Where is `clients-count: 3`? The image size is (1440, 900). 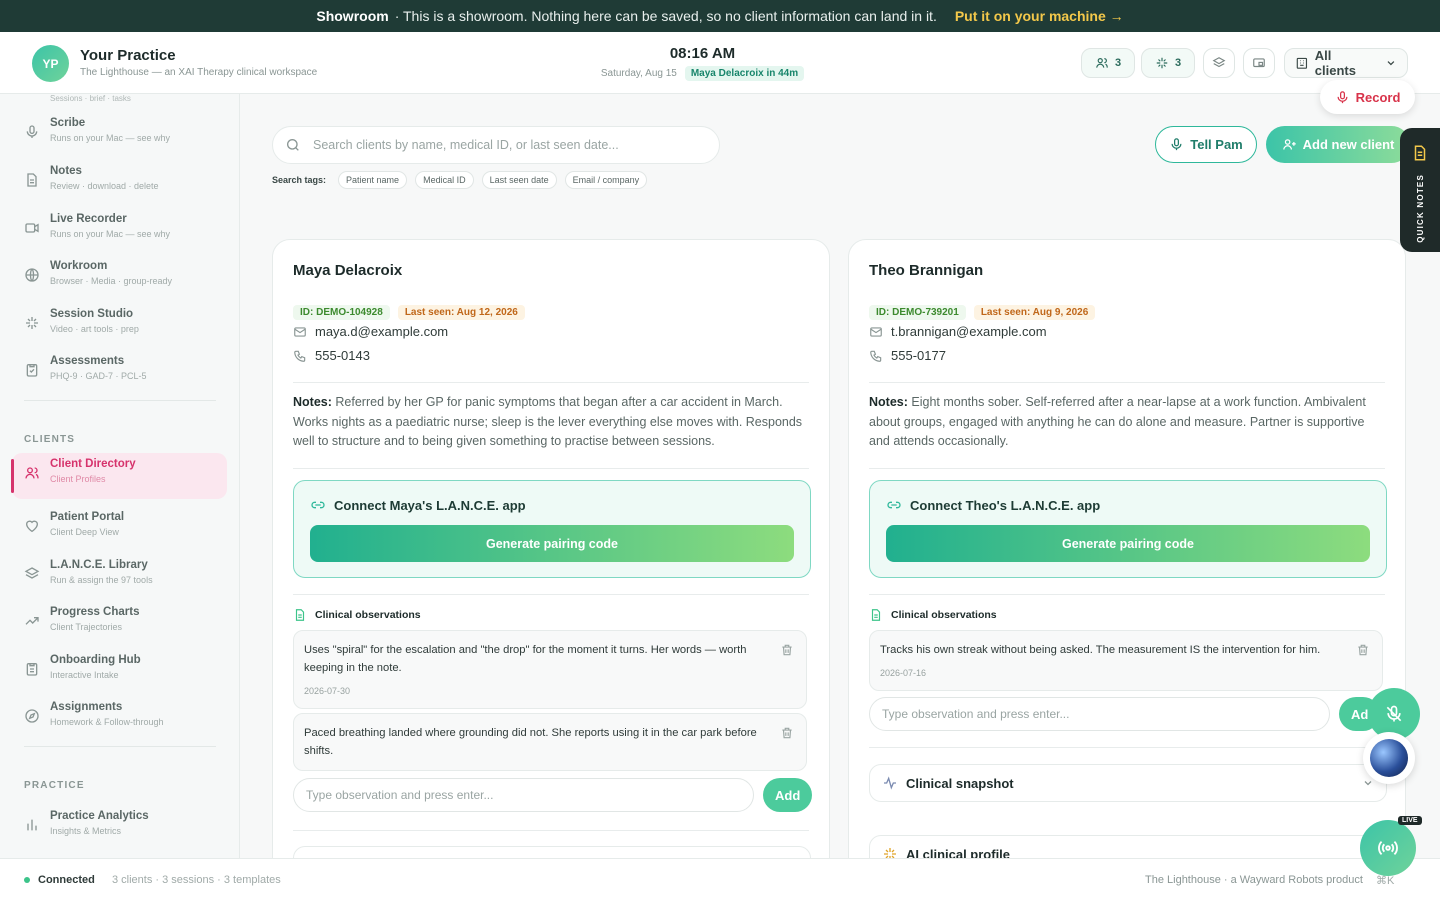
clients-count: 3 is located at coordinates (1118, 63).